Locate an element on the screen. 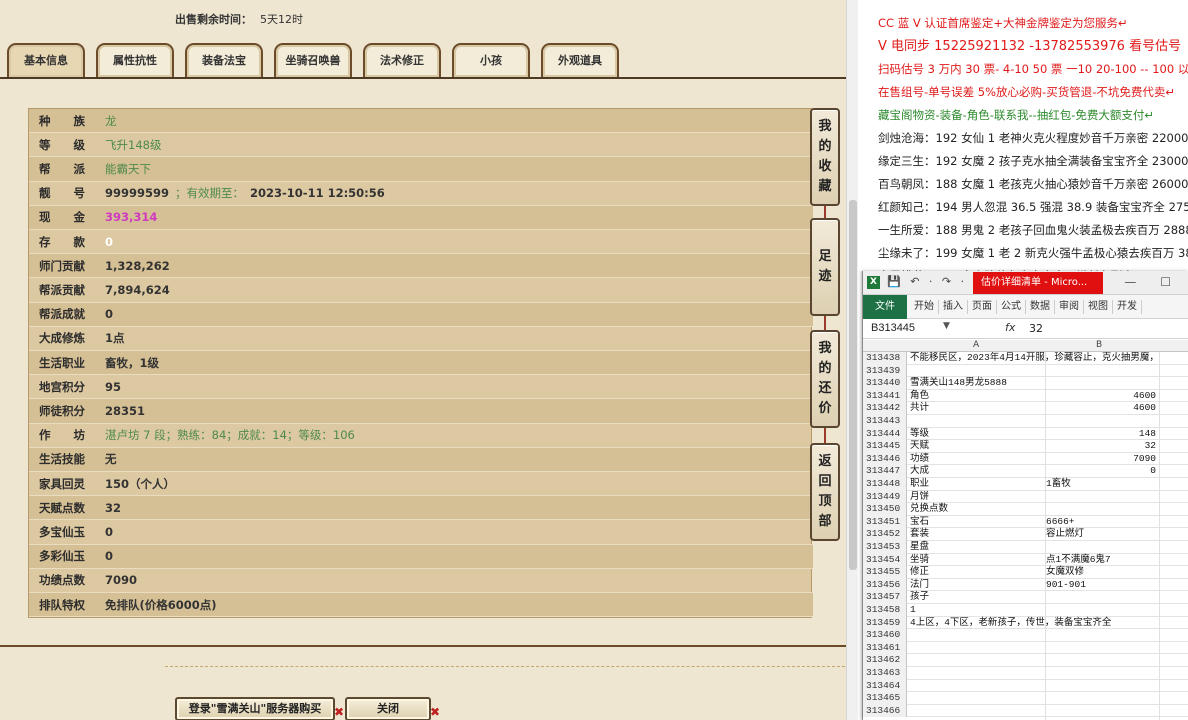  row-number: 313443 is located at coordinates (885, 421).